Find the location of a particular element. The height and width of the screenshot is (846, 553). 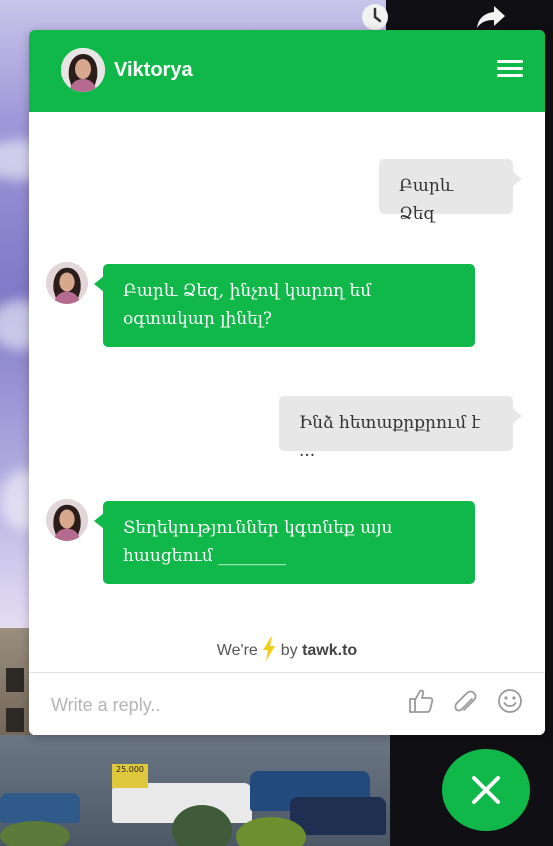

close-icon is located at coordinates (486, 790).